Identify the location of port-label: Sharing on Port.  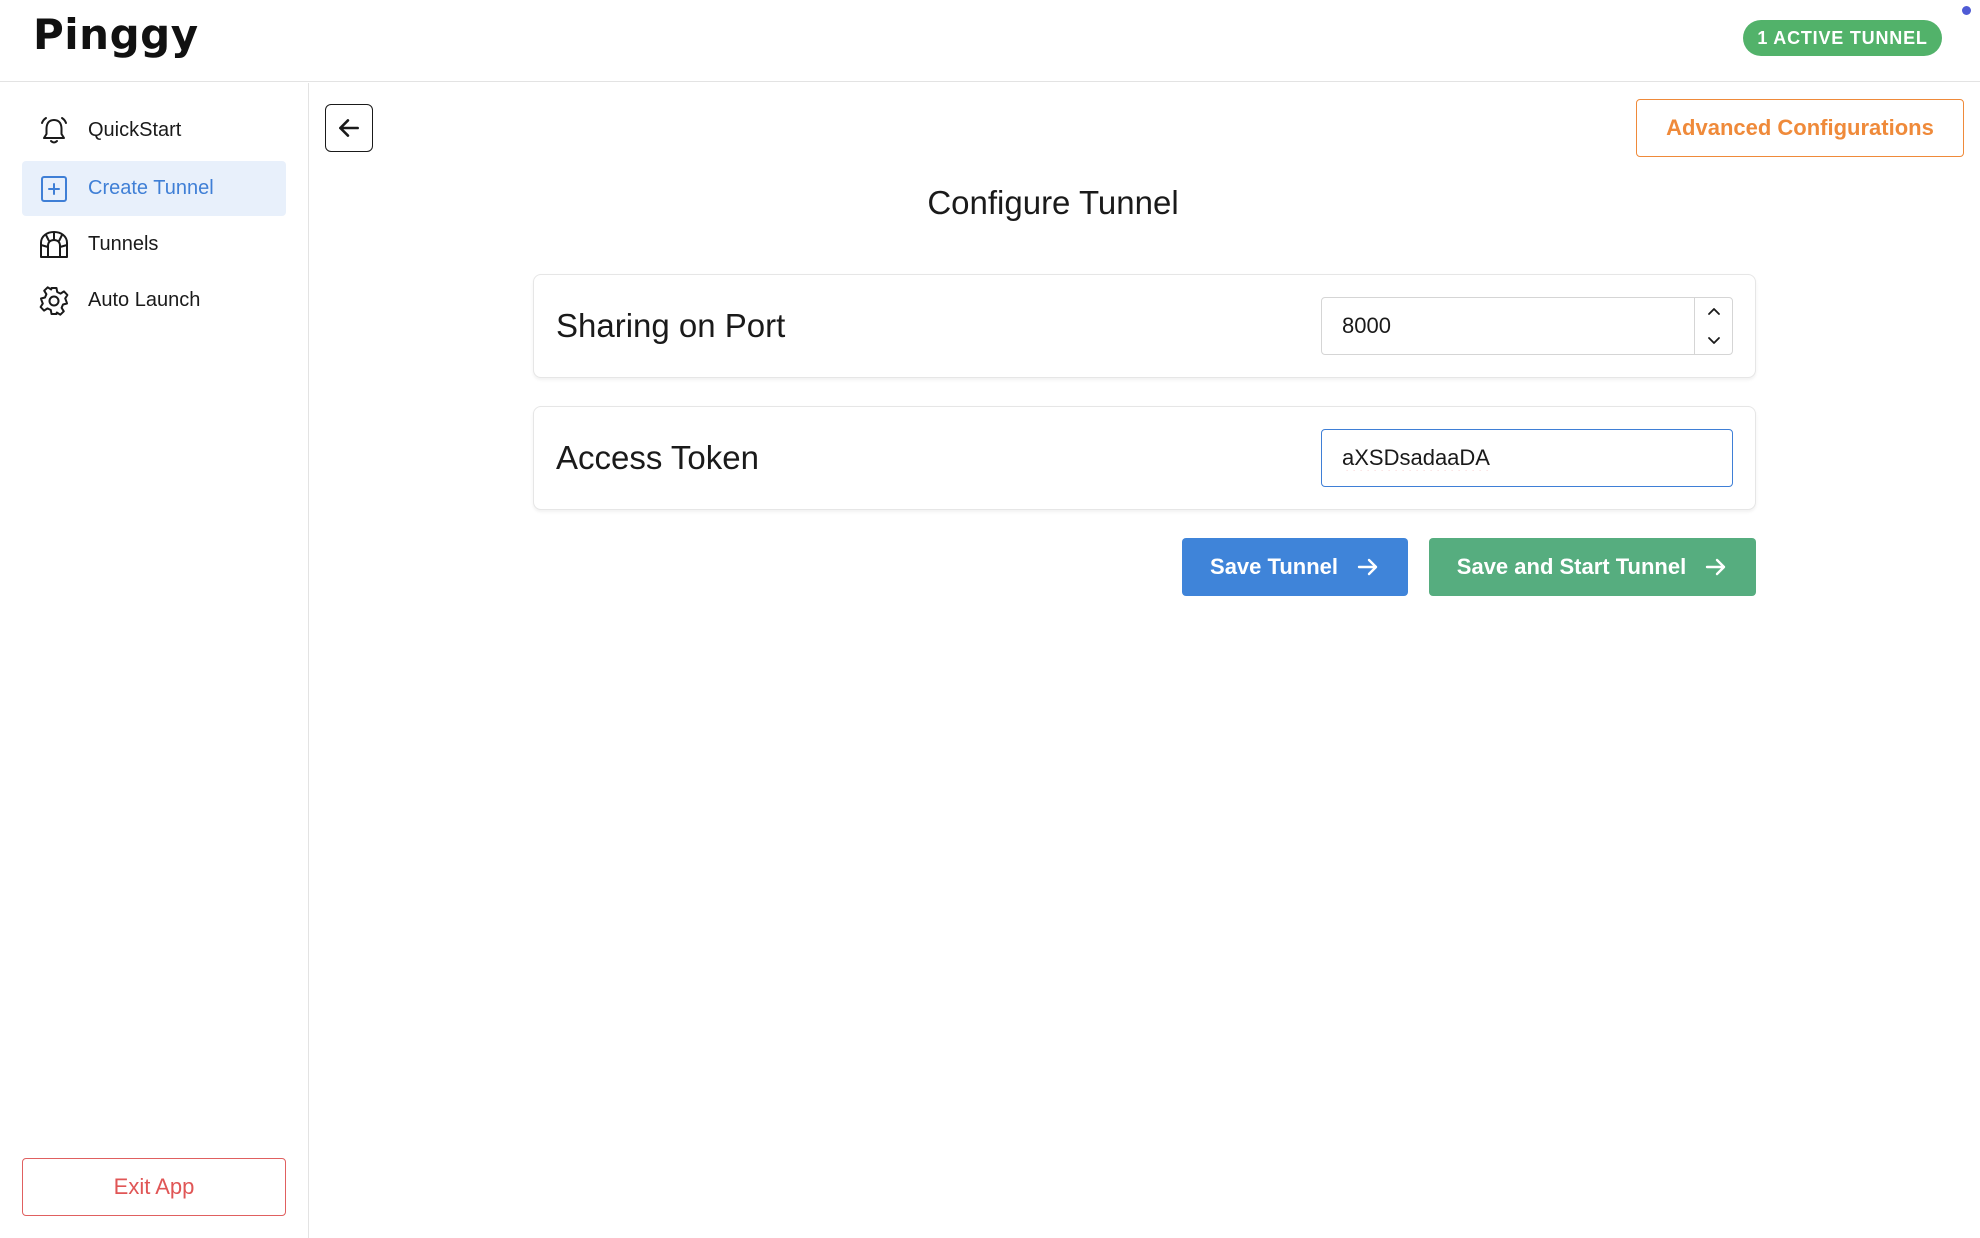
(671, 325).